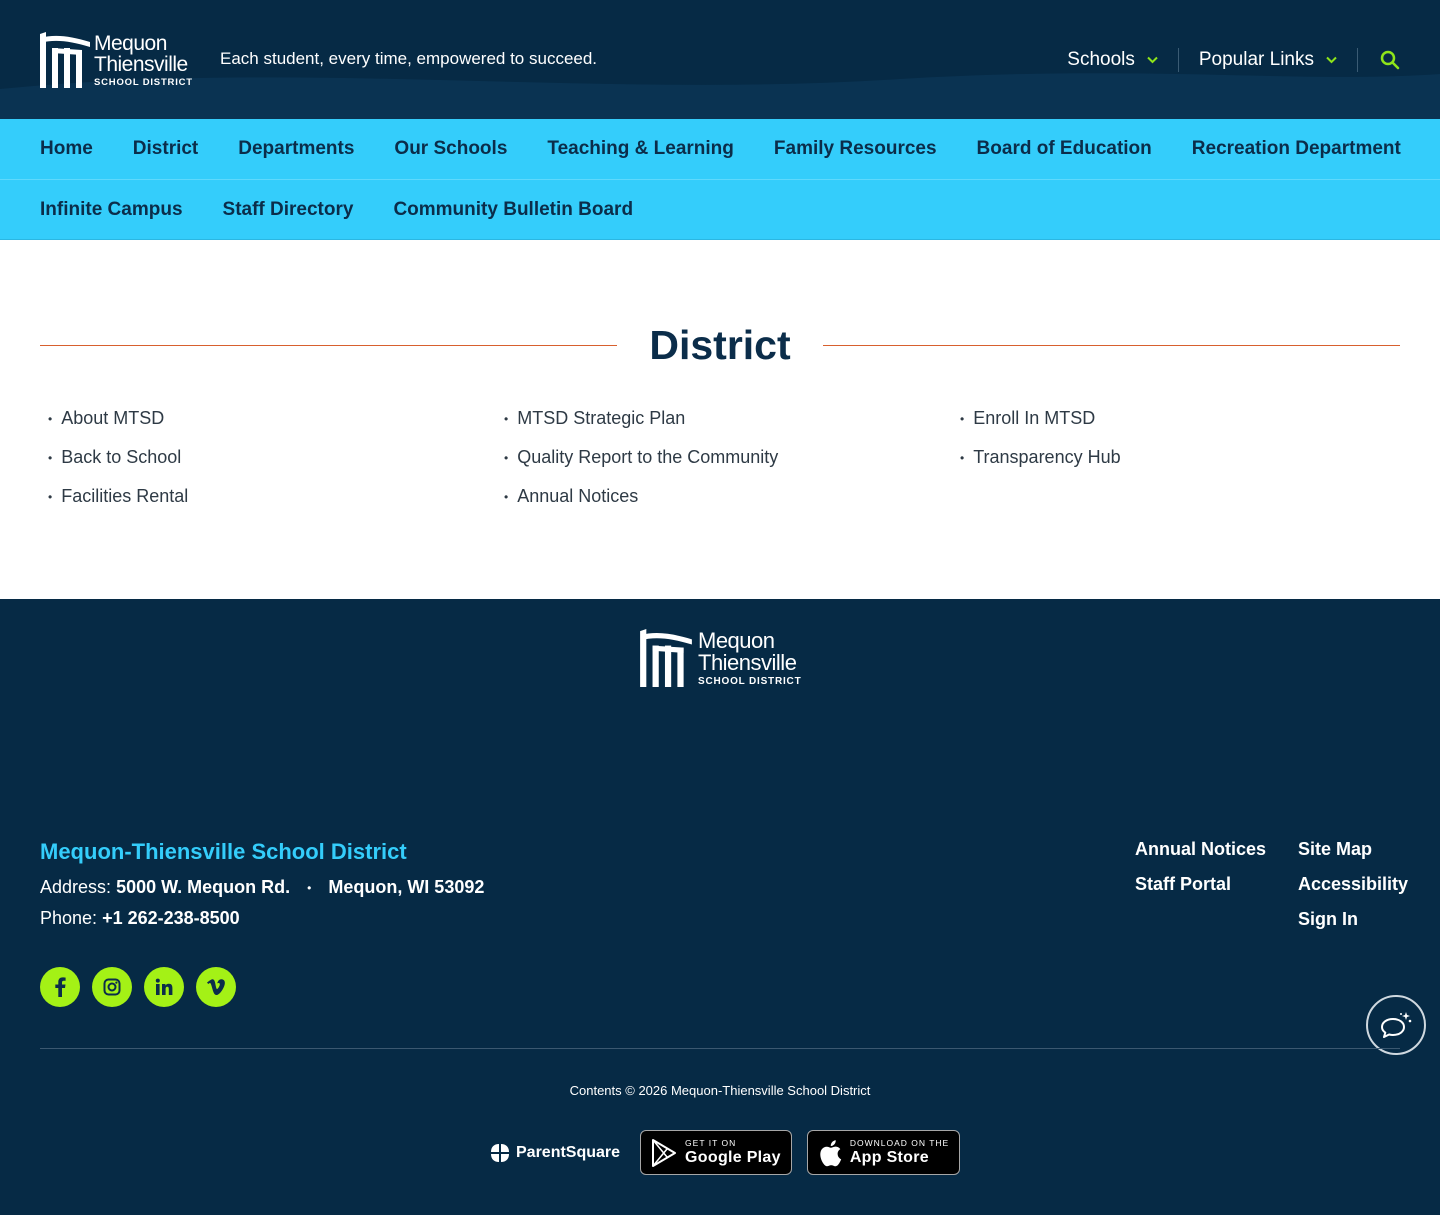 This screenshot has width=1440, height=1215. Describe the element at coordinates (1379, 60) in the screenshot. I see `search-button` at that location.